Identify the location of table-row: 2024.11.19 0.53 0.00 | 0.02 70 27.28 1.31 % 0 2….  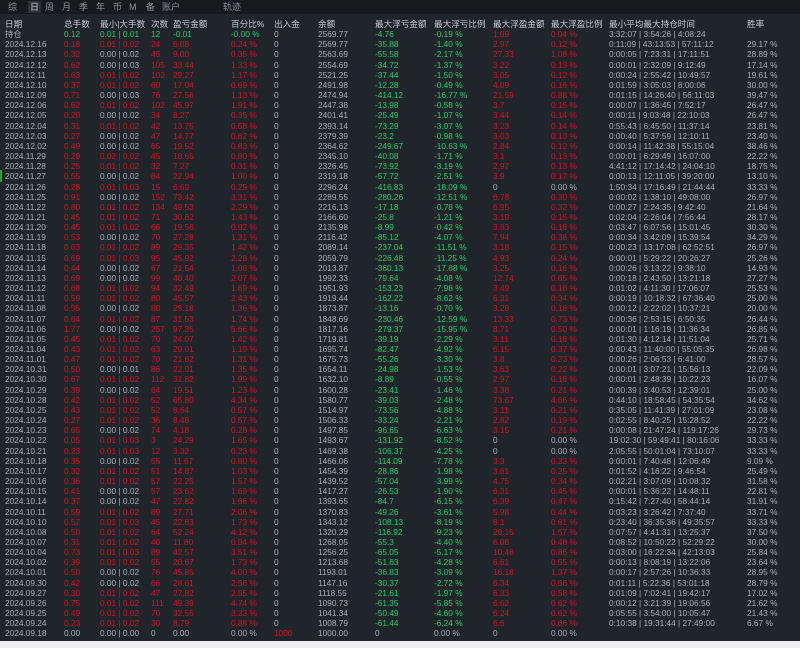
(400, 237).